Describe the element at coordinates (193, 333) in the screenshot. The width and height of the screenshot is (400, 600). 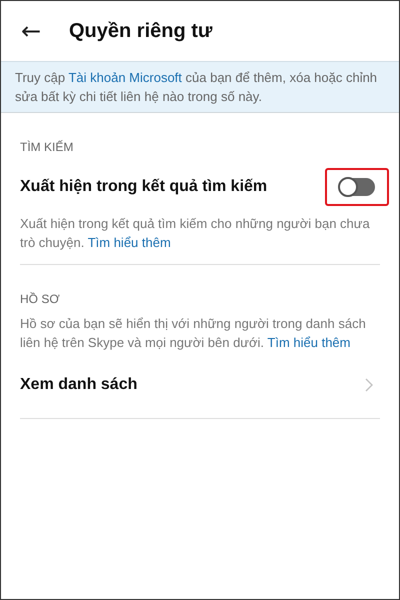
I see `section-description: Hồ sơ của bạn sẽ hiển thị với những người trong danh sách liên hệ trên Skype và mọi người bên dưới. Tìm hiểu thêm` at that location.